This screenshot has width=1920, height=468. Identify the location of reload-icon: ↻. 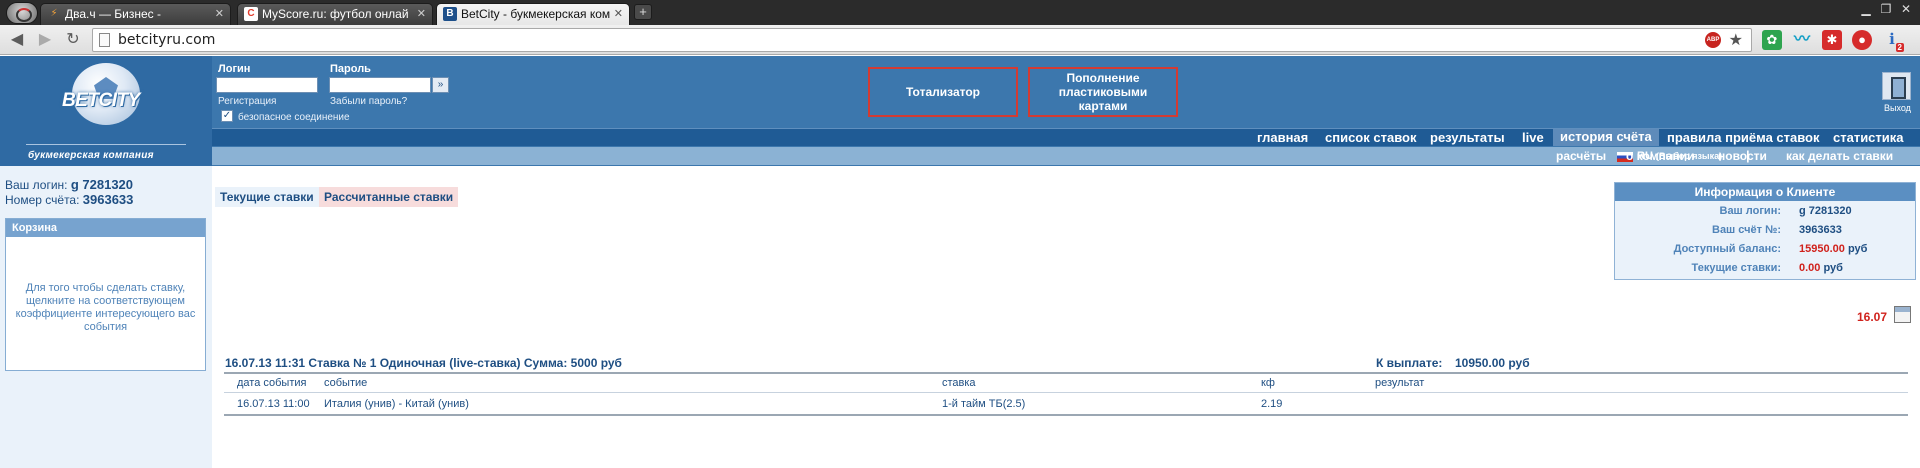
(73, 40).